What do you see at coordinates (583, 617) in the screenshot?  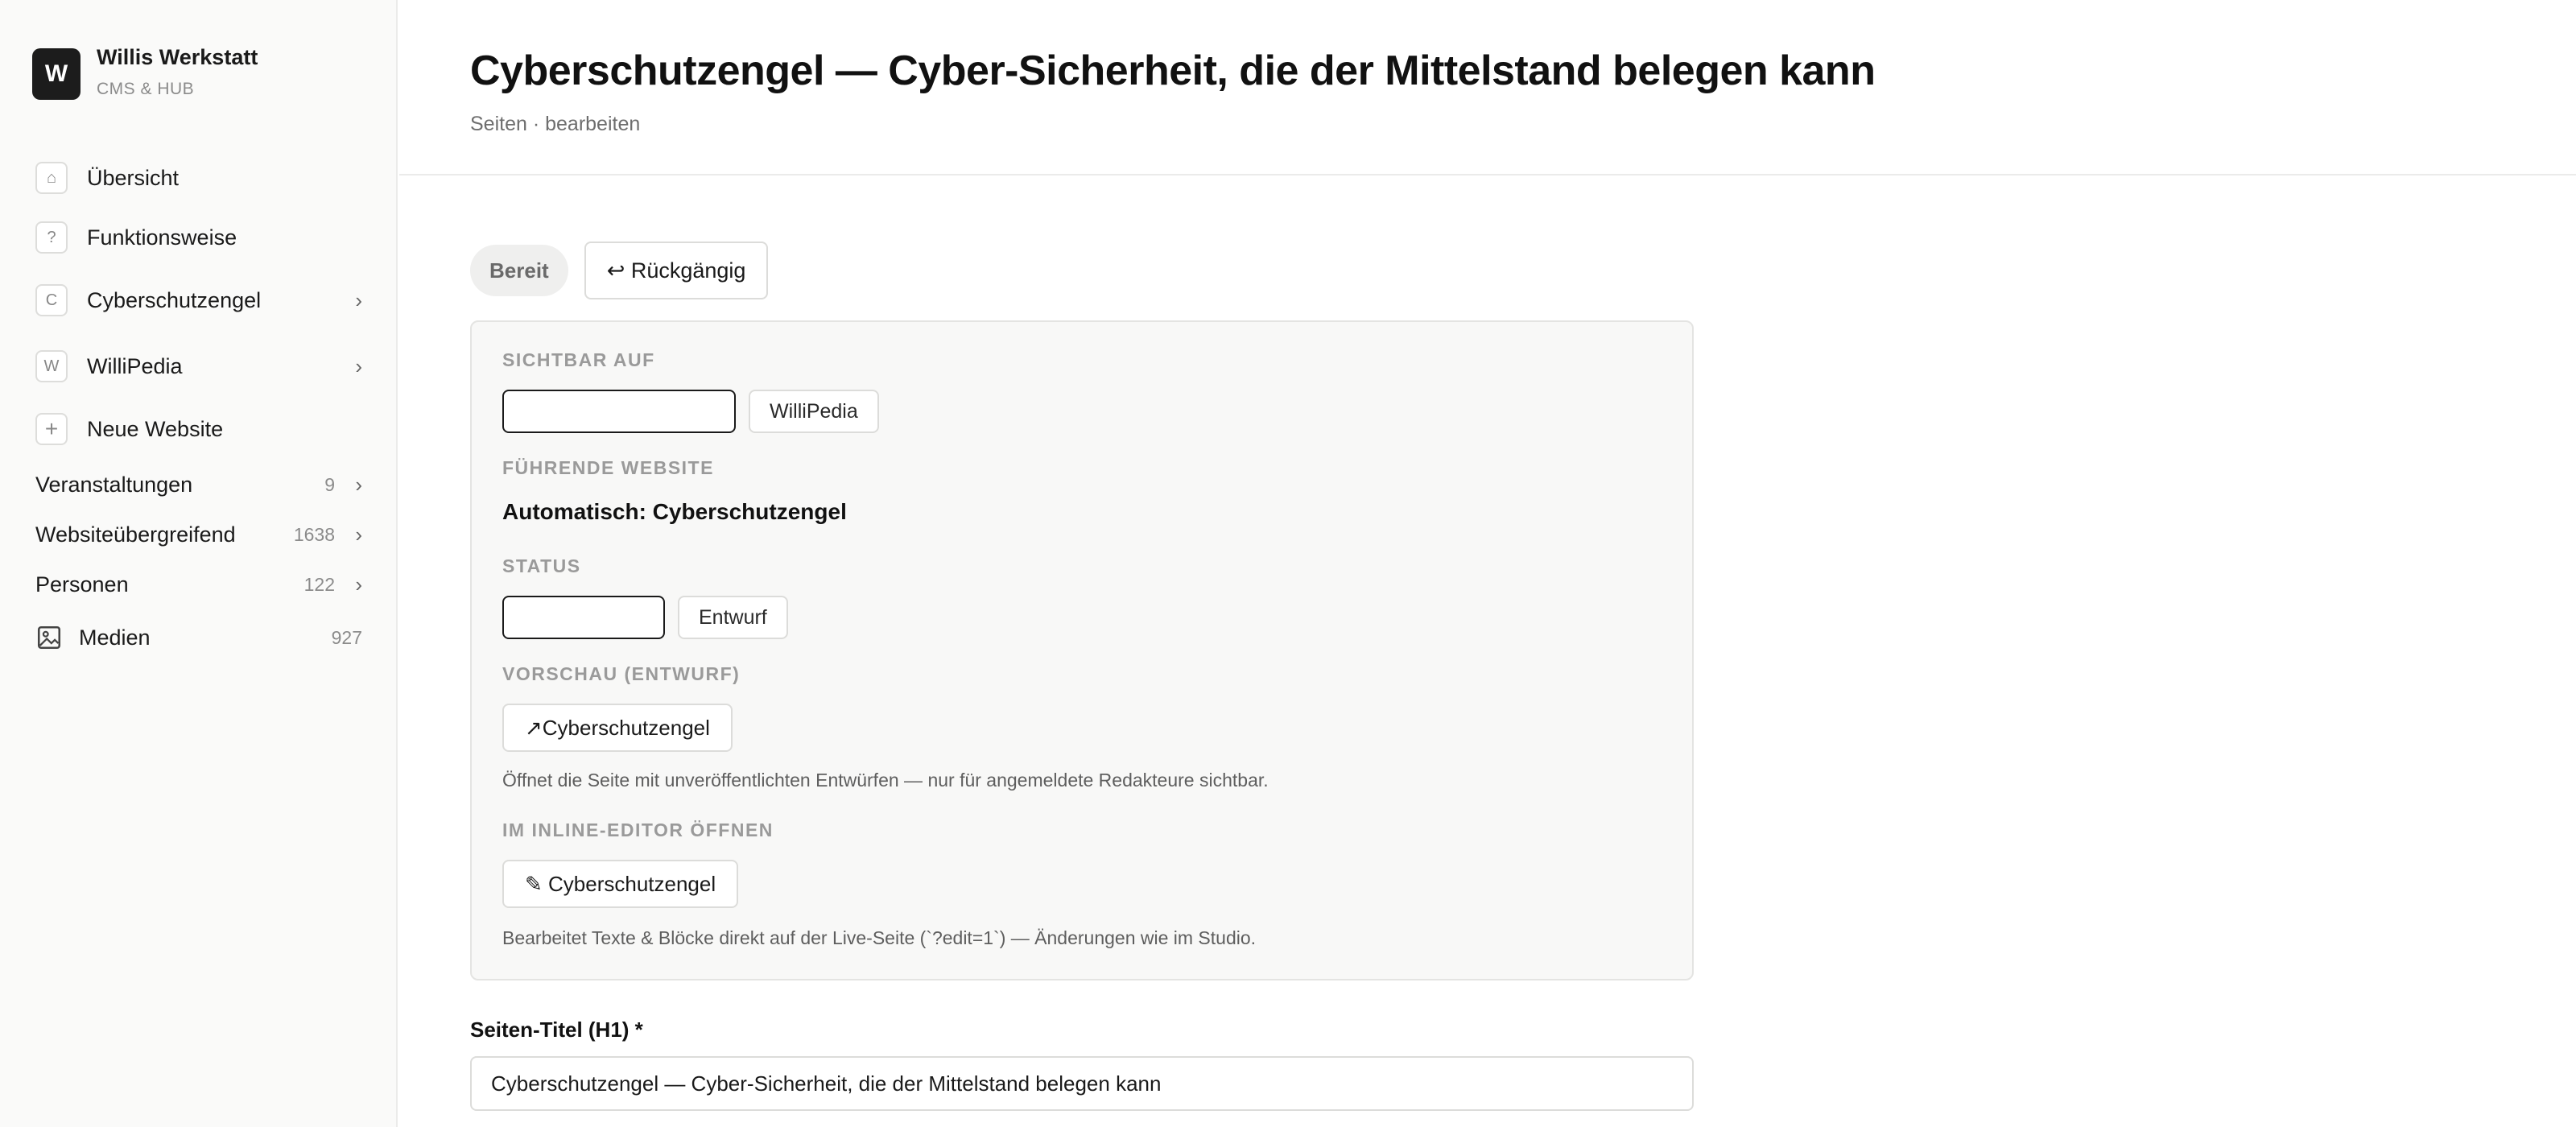 I see `status-published-toggle` at bounding box center [583, 617].